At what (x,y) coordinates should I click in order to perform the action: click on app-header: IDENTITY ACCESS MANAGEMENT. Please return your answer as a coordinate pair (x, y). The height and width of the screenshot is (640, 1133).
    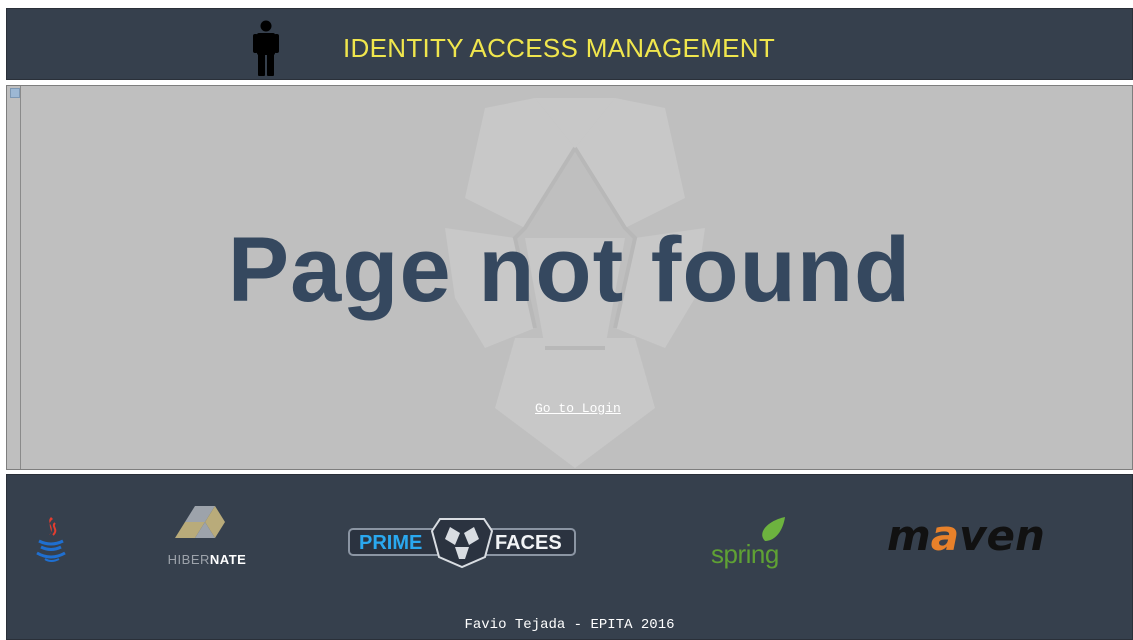
    Looking at the image, I should click on (569, 44).